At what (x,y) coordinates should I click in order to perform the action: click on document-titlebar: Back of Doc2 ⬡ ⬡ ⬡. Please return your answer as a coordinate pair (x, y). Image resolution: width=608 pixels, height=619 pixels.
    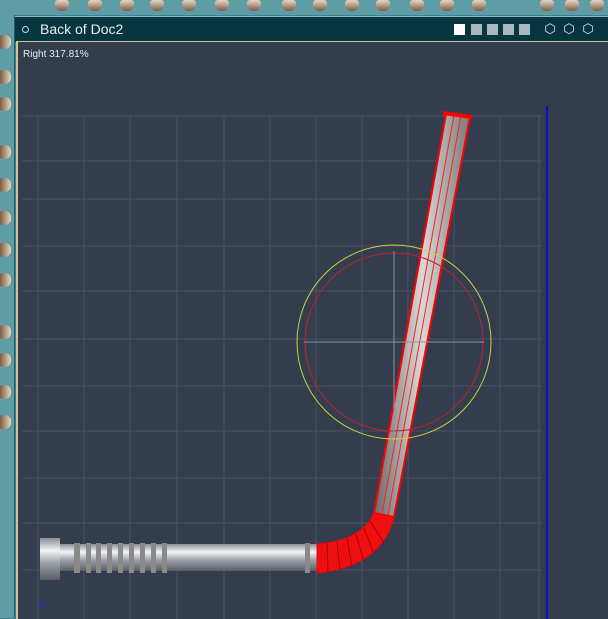
    Looking at the image, I should click on (311, 29).